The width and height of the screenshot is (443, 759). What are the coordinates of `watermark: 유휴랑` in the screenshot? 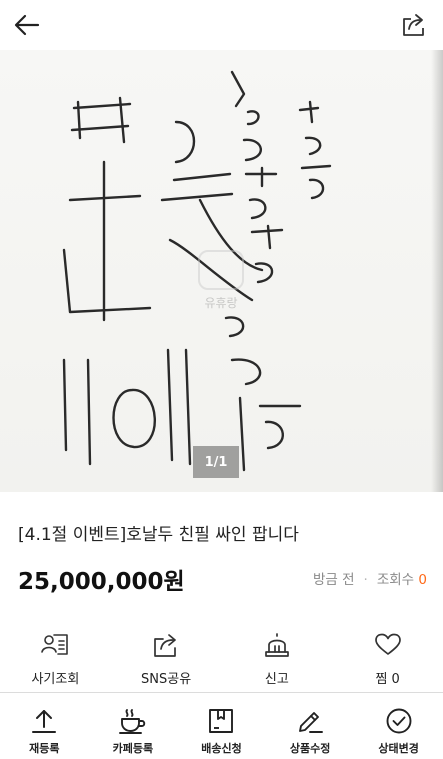 It's located at (221, 280).